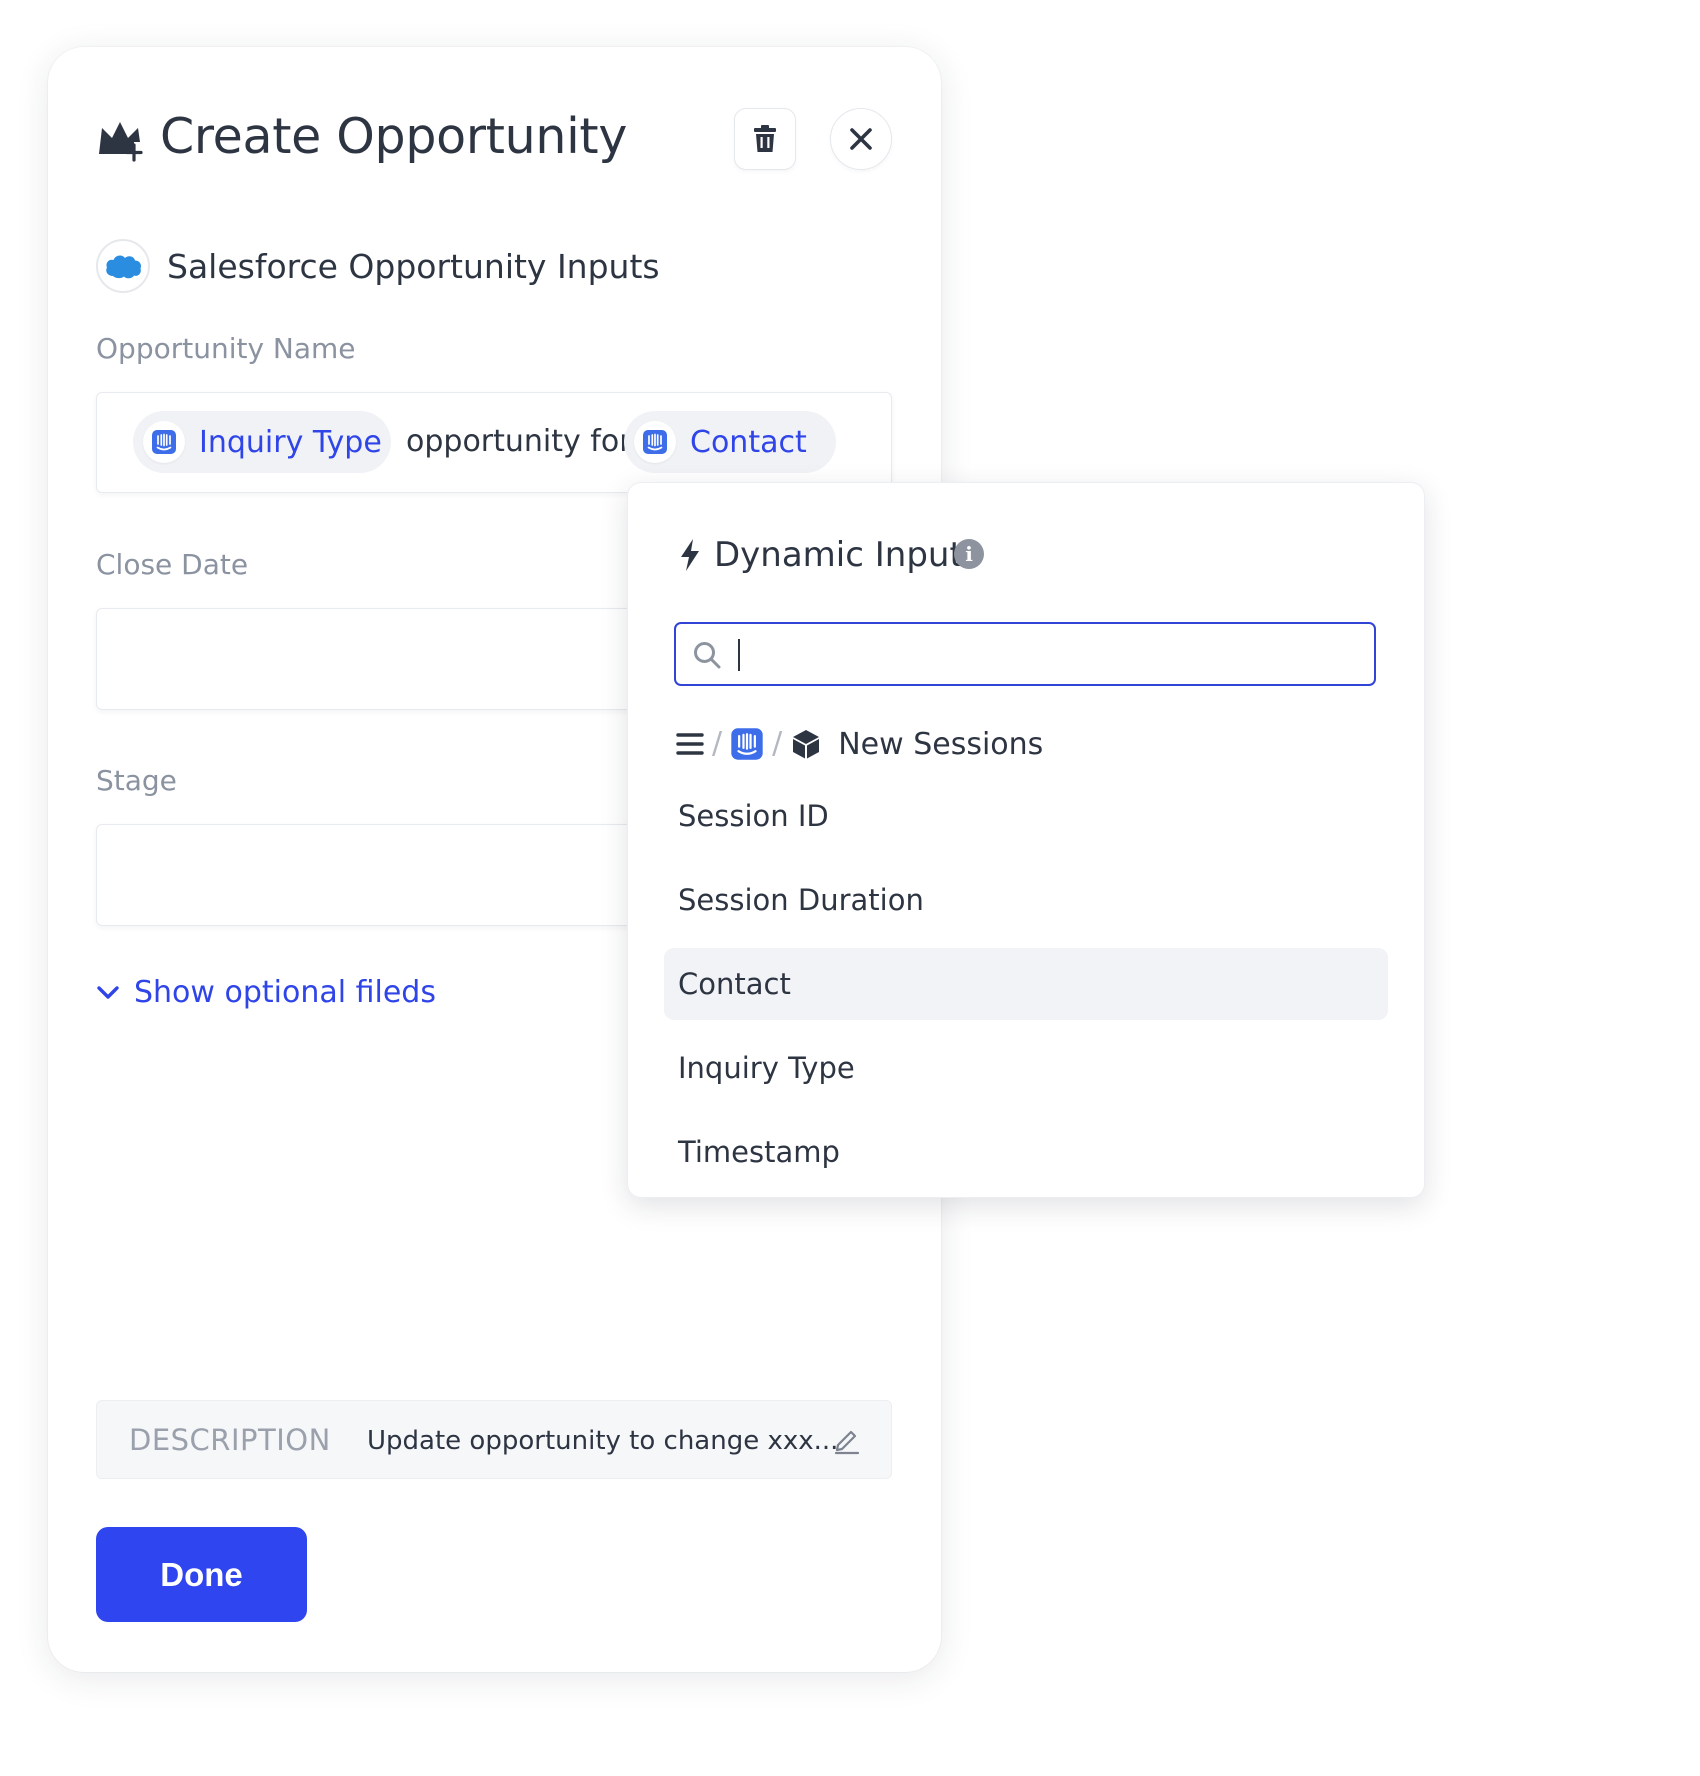 This screenshot has width=1700, height=1776. Describe the element at coordinates (739, 655) in the screenshot. I see `text-cursor` at that location.